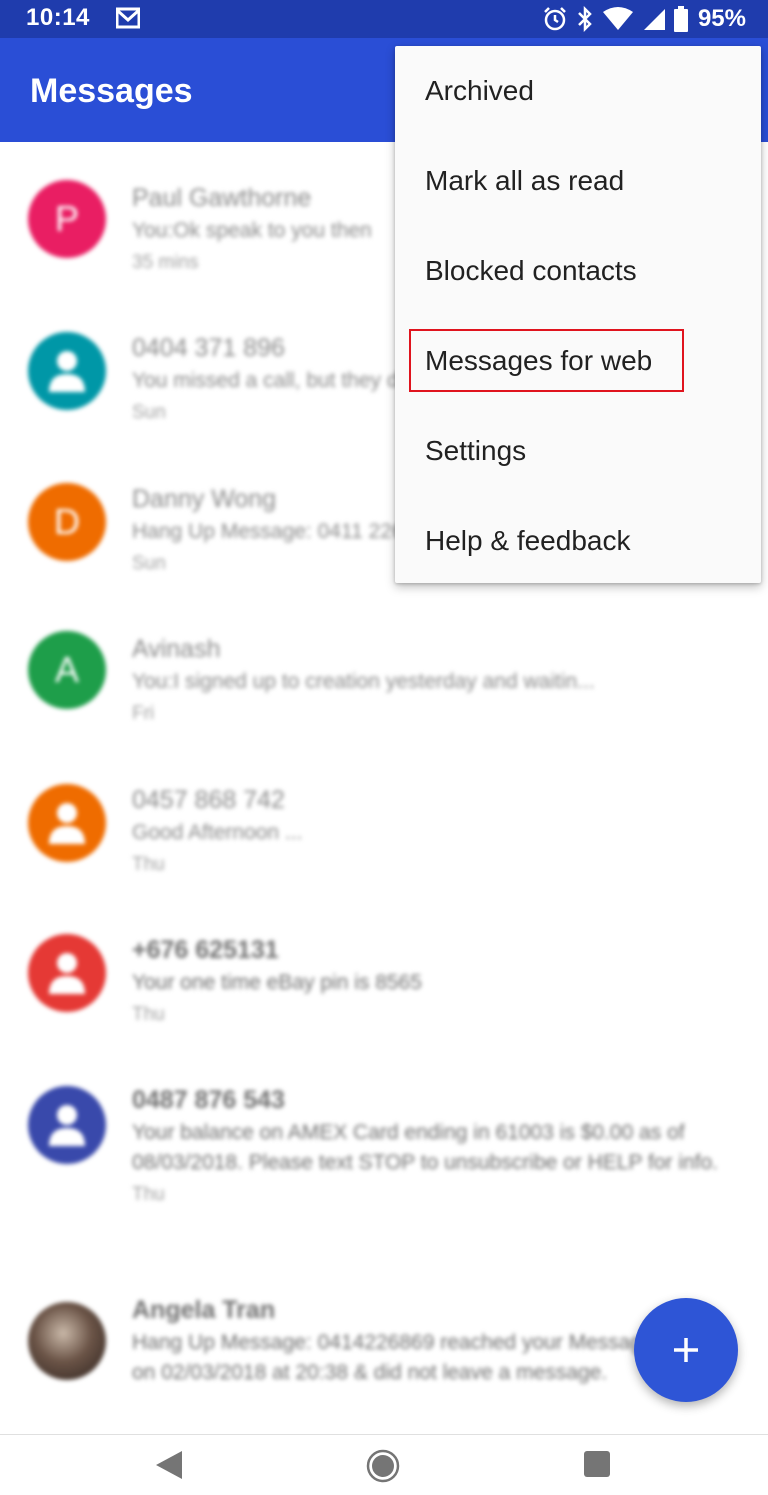 The image size is (768, 1495). I want to click on wifi-icon, so click(617, 18).